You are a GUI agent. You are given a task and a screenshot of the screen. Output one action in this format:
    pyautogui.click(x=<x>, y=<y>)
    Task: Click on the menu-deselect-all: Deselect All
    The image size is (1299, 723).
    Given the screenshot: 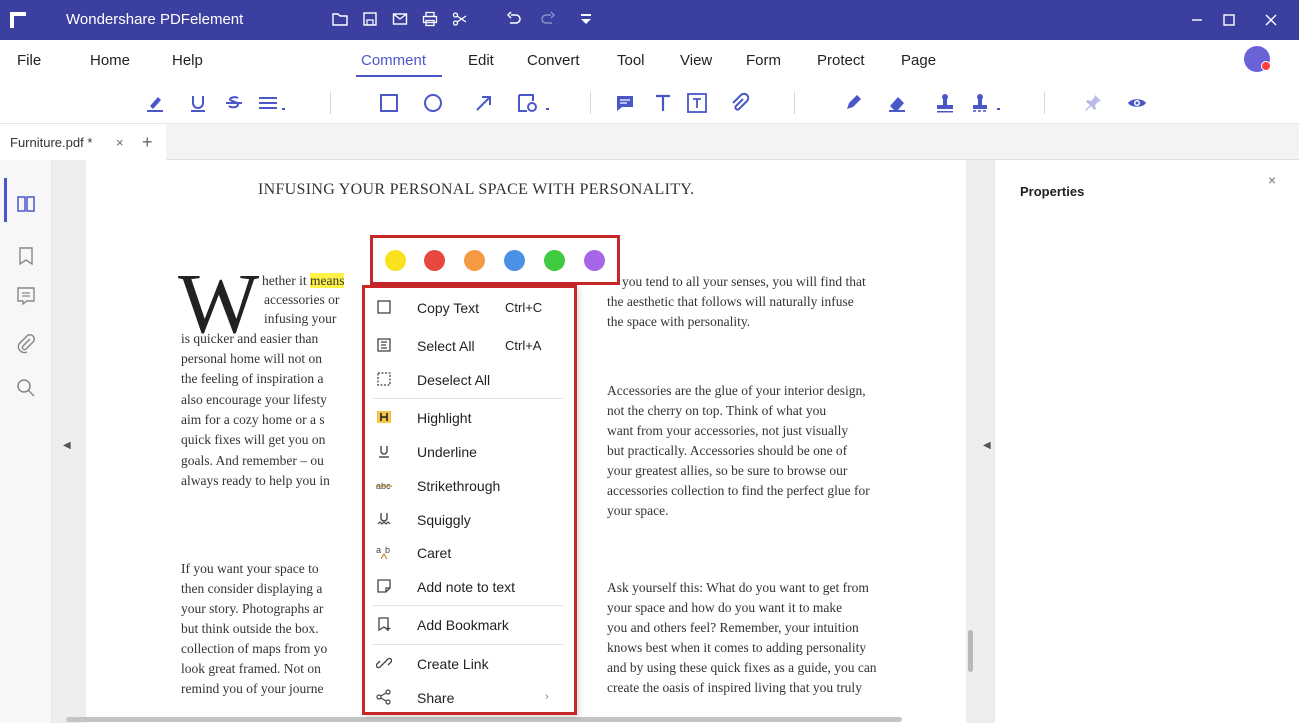 What is the action you would take?
    pyautogui.click(x=469, y=380)
    